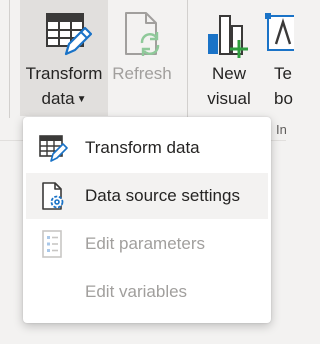 Image resolution: width=320 pixels, height=344 pixels. What do you see at coordinates (81, 99) in the screenshot?
I see `chevron-down-icon: ▼` at bounding box center [81, 99].